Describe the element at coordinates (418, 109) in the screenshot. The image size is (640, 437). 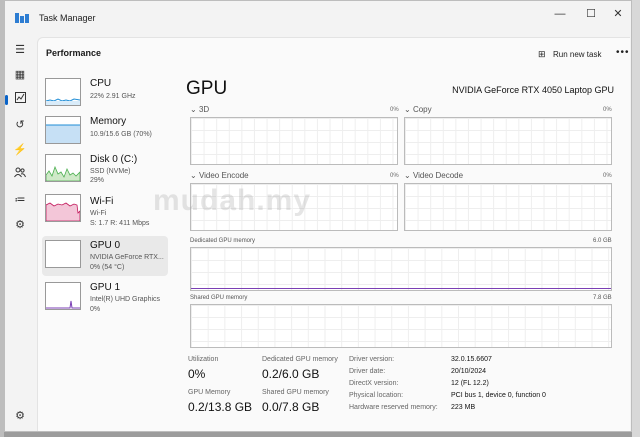
I see `engine-copy-label: ⌄ Copy` at that location.